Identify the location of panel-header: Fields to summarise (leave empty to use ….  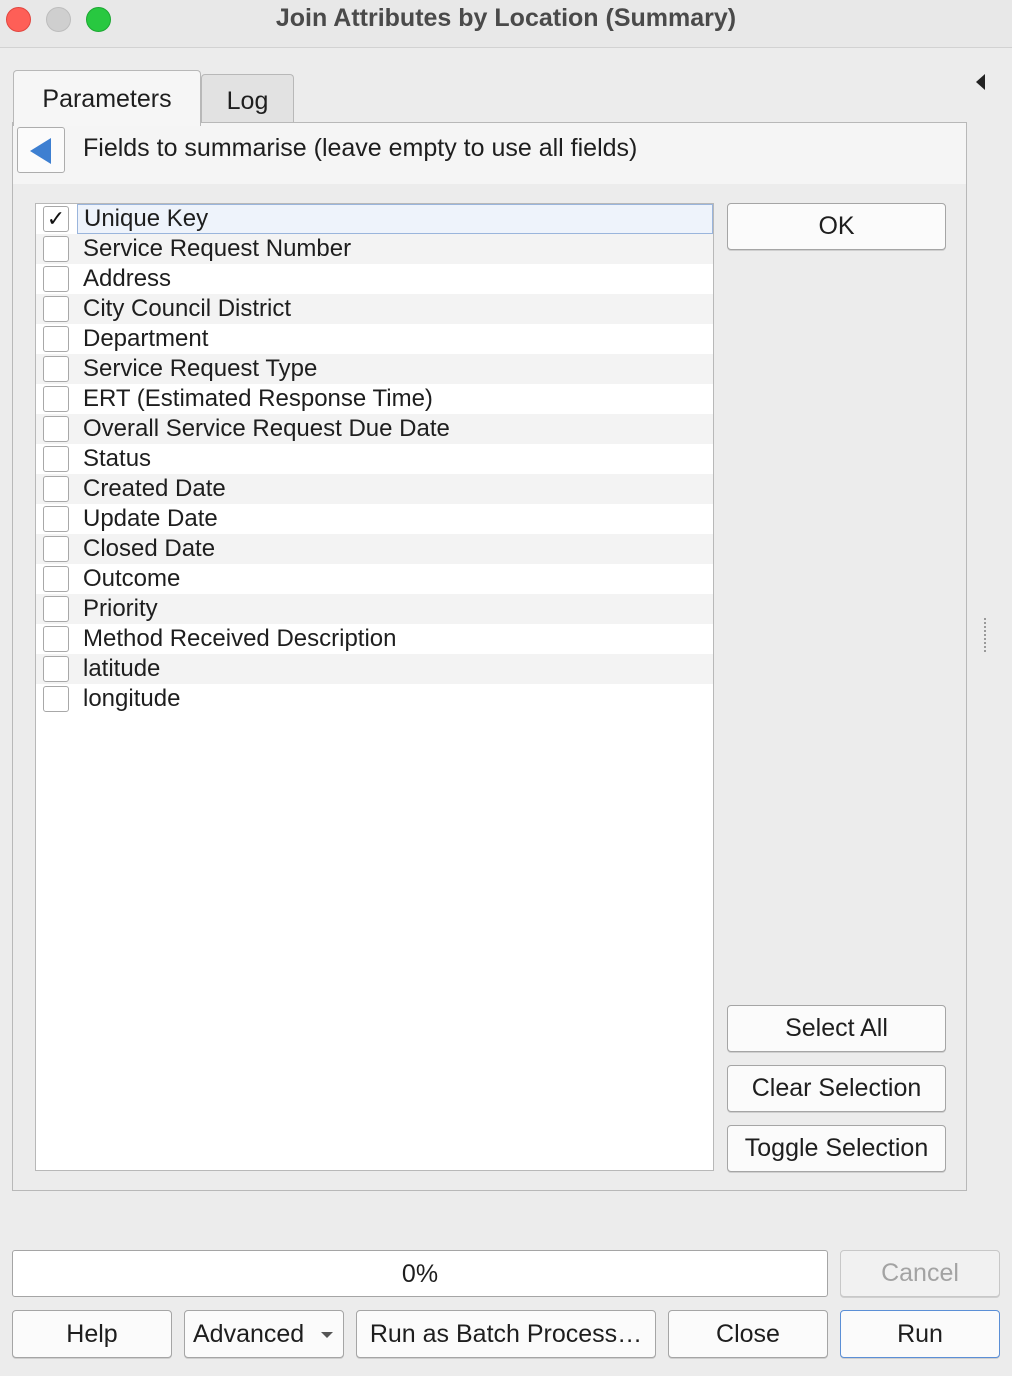
(489, 153).